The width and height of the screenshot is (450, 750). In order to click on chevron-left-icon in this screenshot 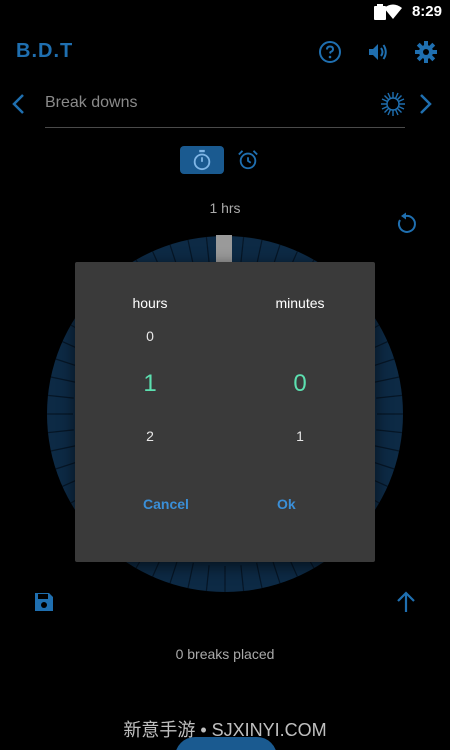, I will do `click(19, 104)`.